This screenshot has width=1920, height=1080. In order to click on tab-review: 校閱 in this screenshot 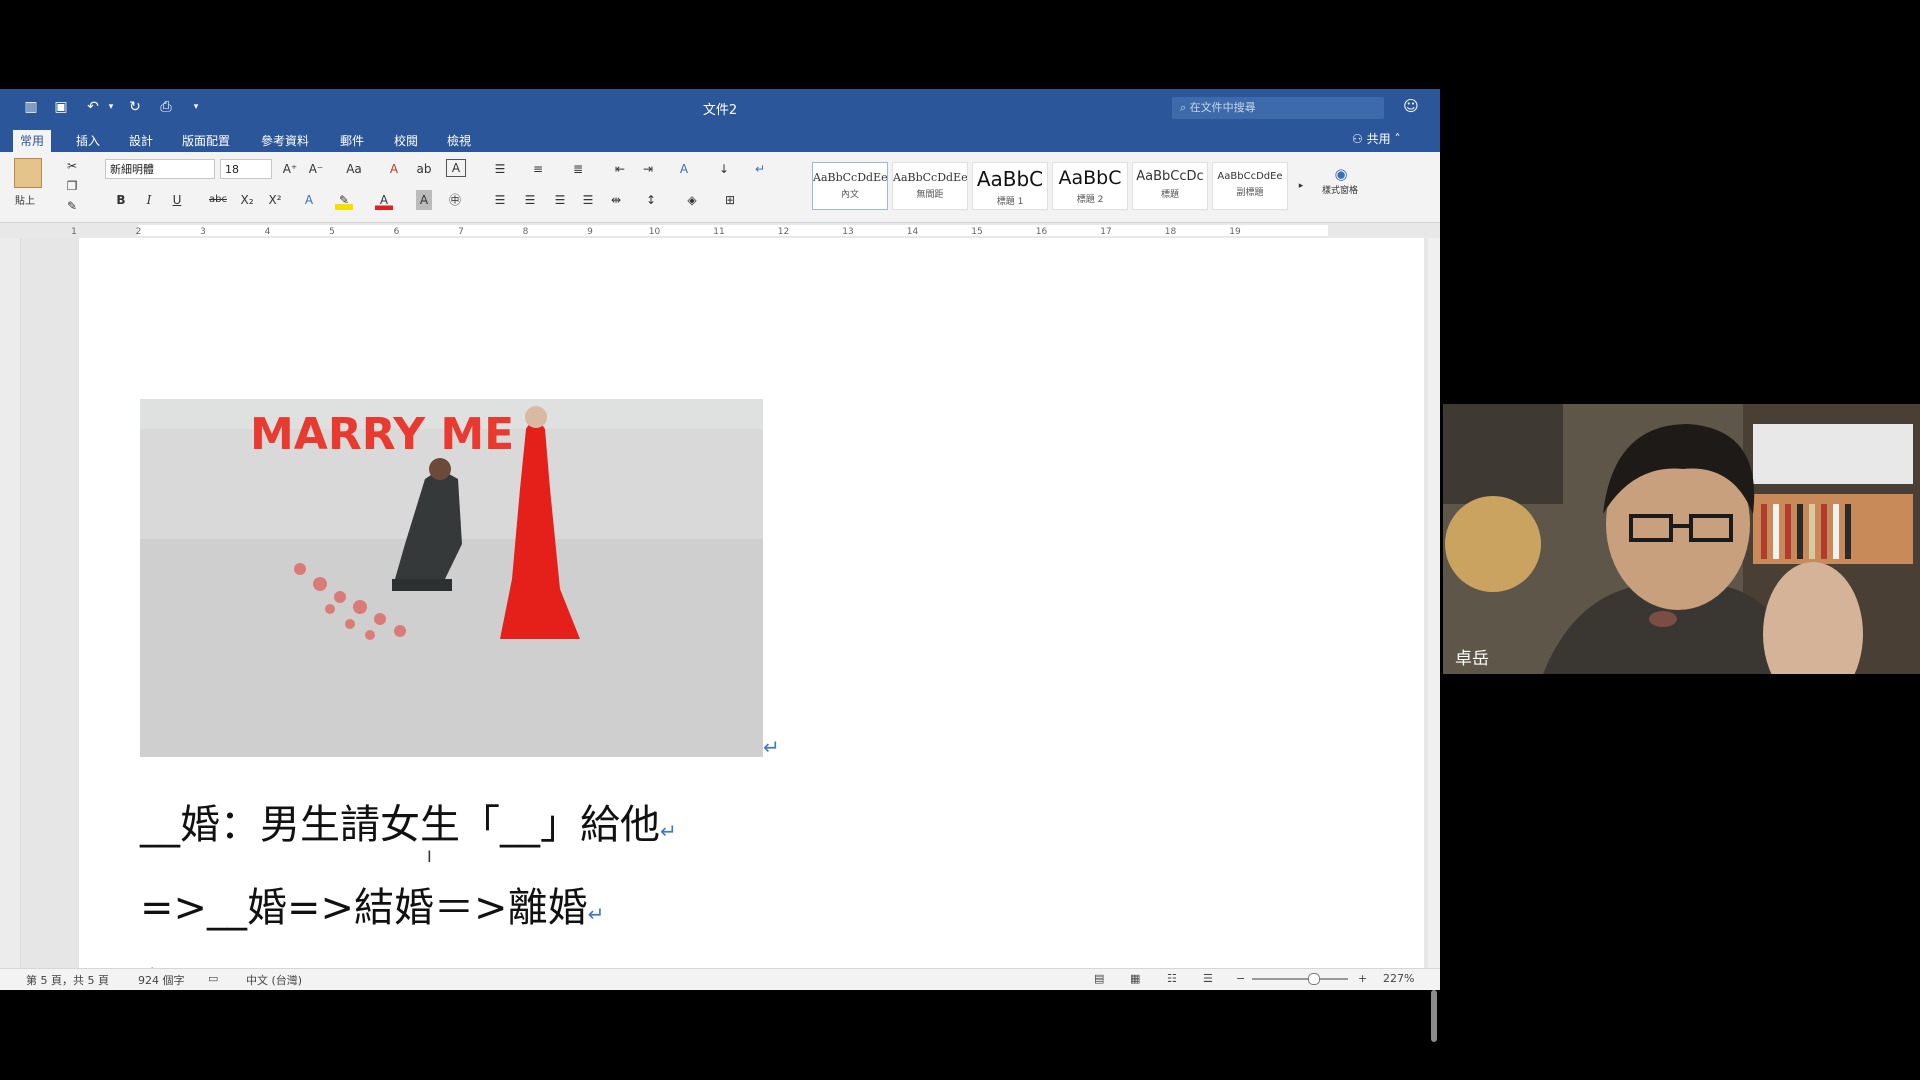, I will do `click(406, 141)`.